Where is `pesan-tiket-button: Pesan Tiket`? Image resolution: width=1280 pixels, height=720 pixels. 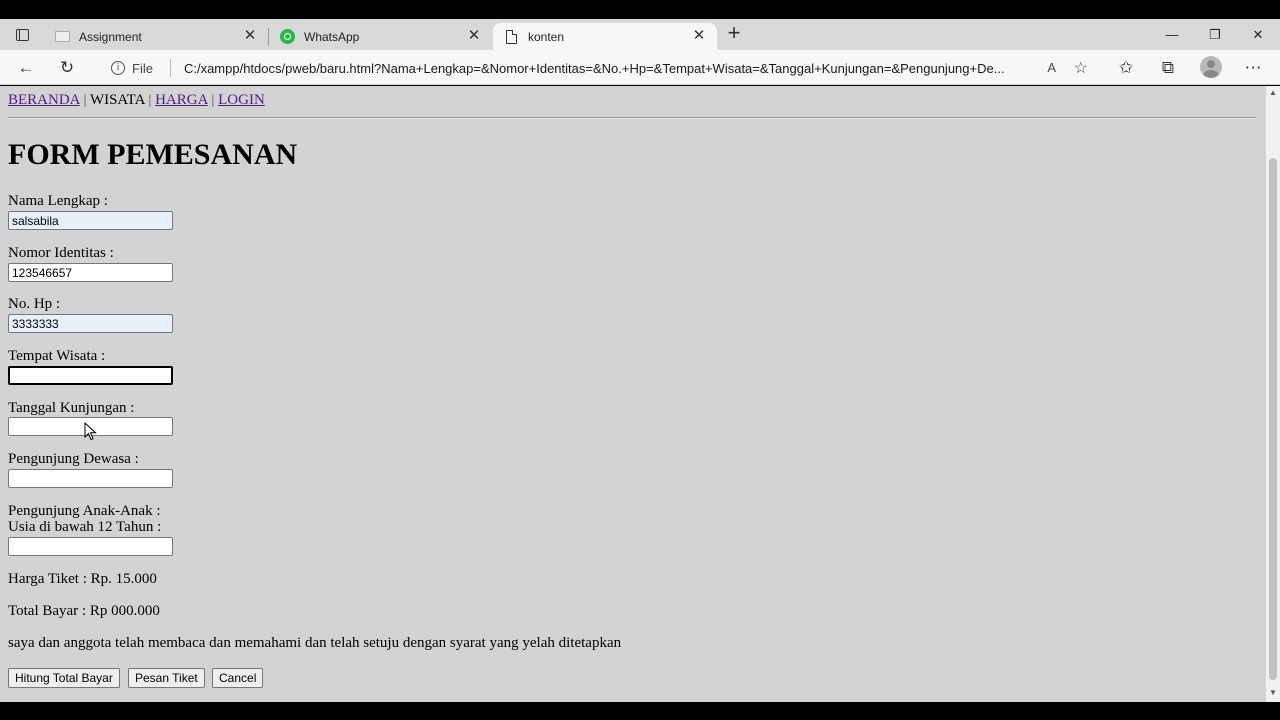
pesan-tiket-button: Pesan Tiket is located at coordinates (166, 678).